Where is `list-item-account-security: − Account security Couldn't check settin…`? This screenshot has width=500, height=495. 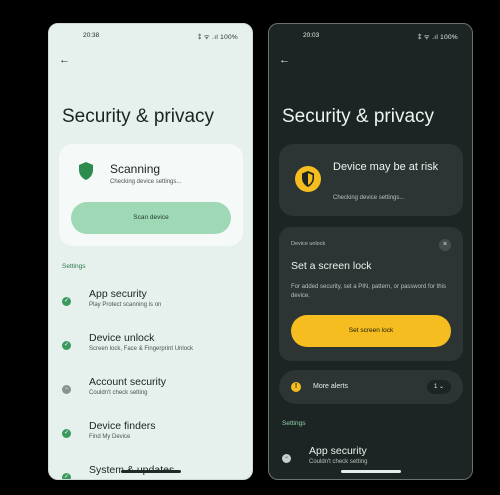
list-item-account-security: − Account security Couldn't check settin… is located at coordinates (152, 391).